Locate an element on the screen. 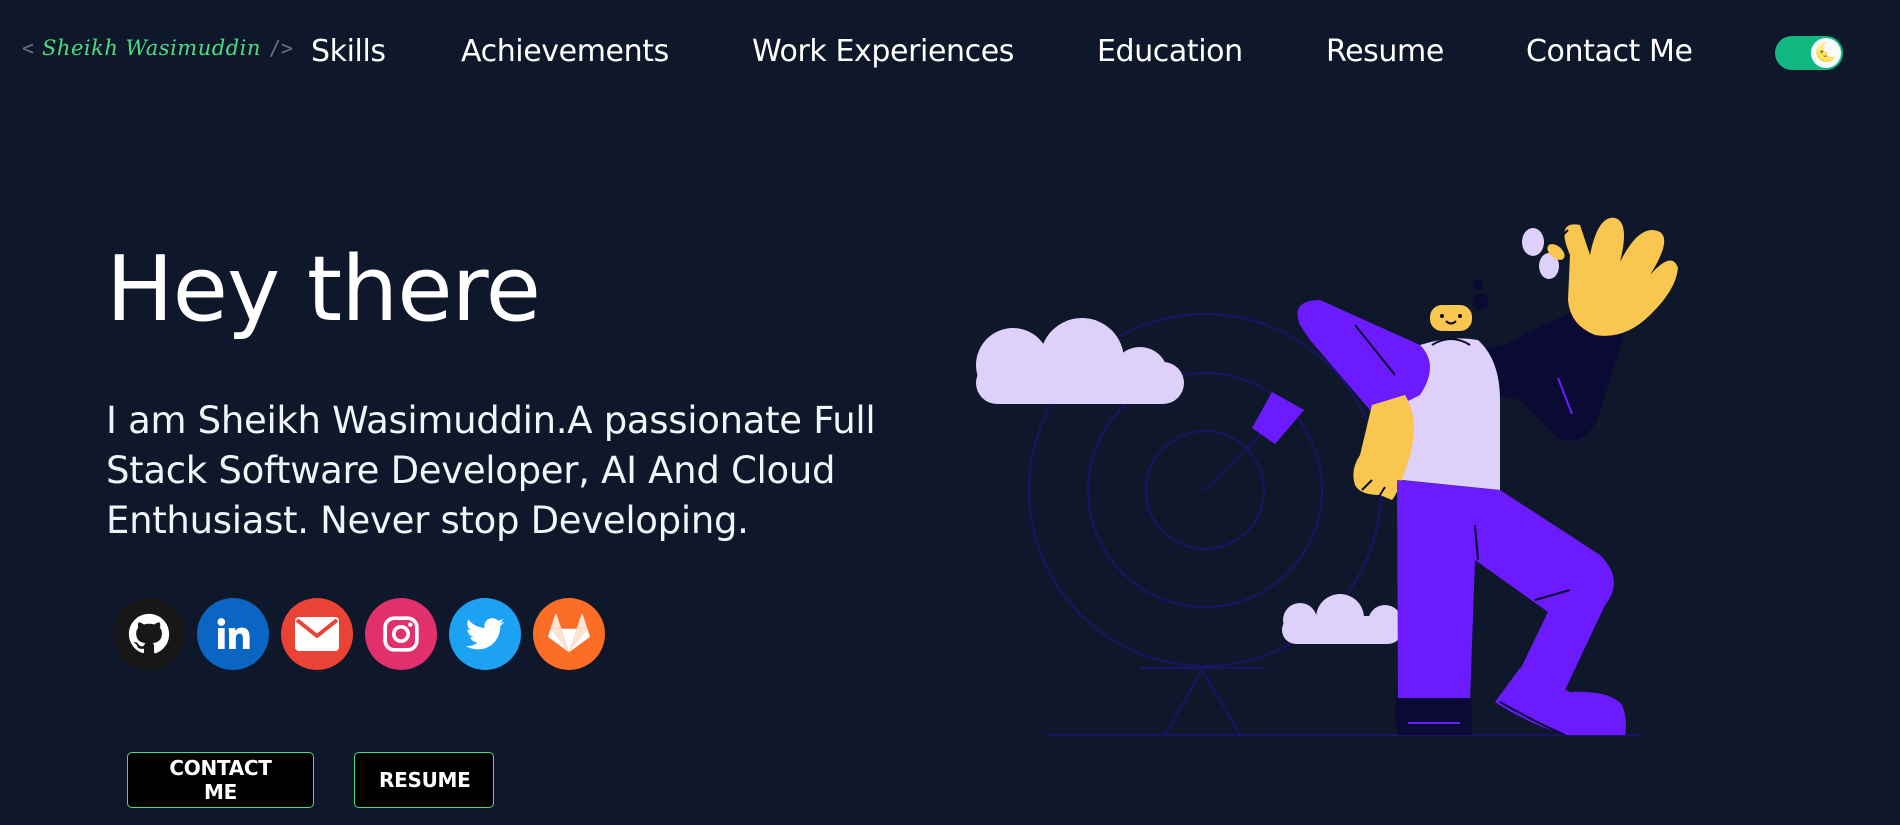 The height and width of the screenshot is (825, 1900). resume-button: RESUME is located at coordinates (424, 780).